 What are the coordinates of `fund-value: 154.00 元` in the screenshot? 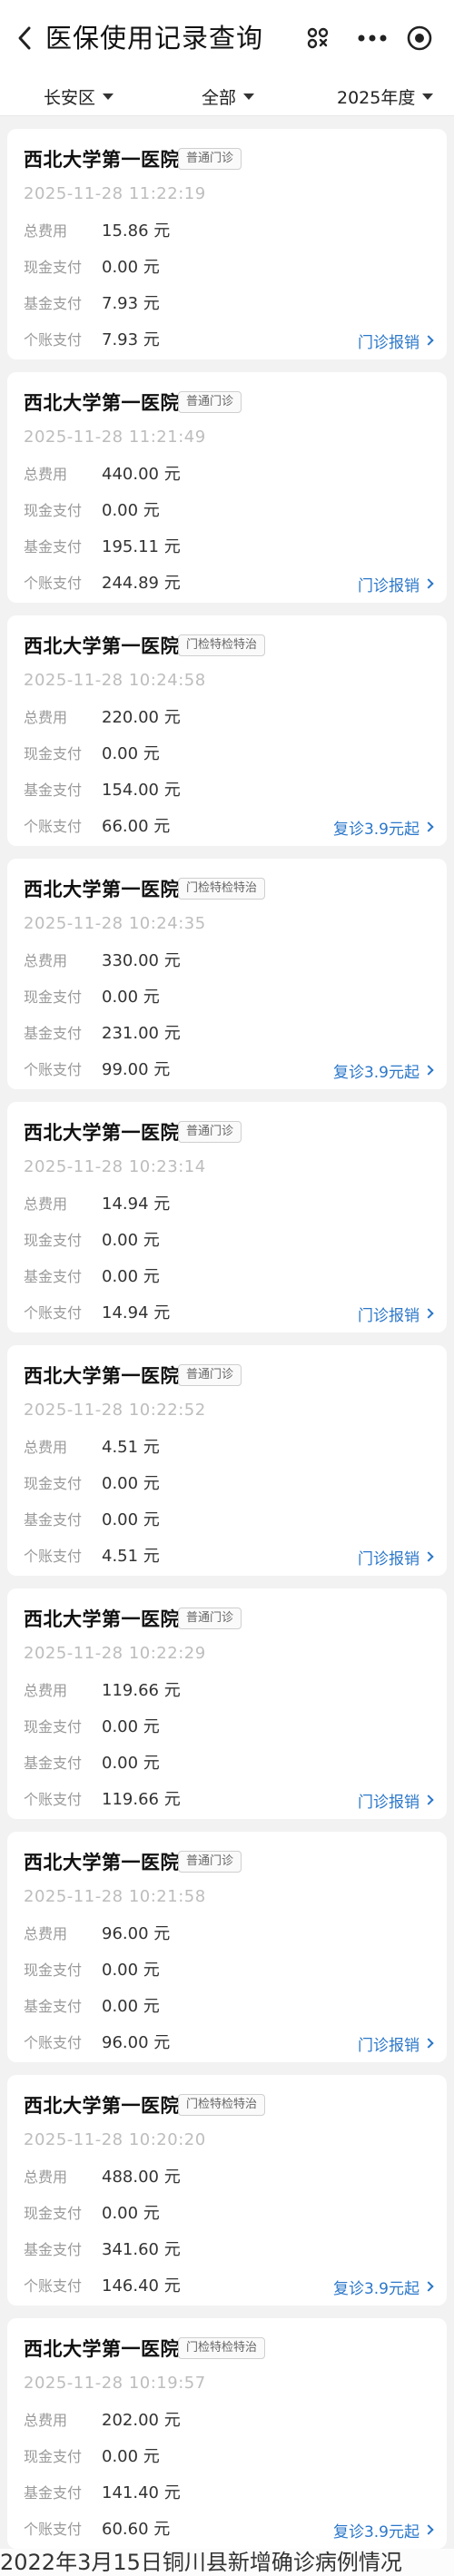 It's located at (141, 790).